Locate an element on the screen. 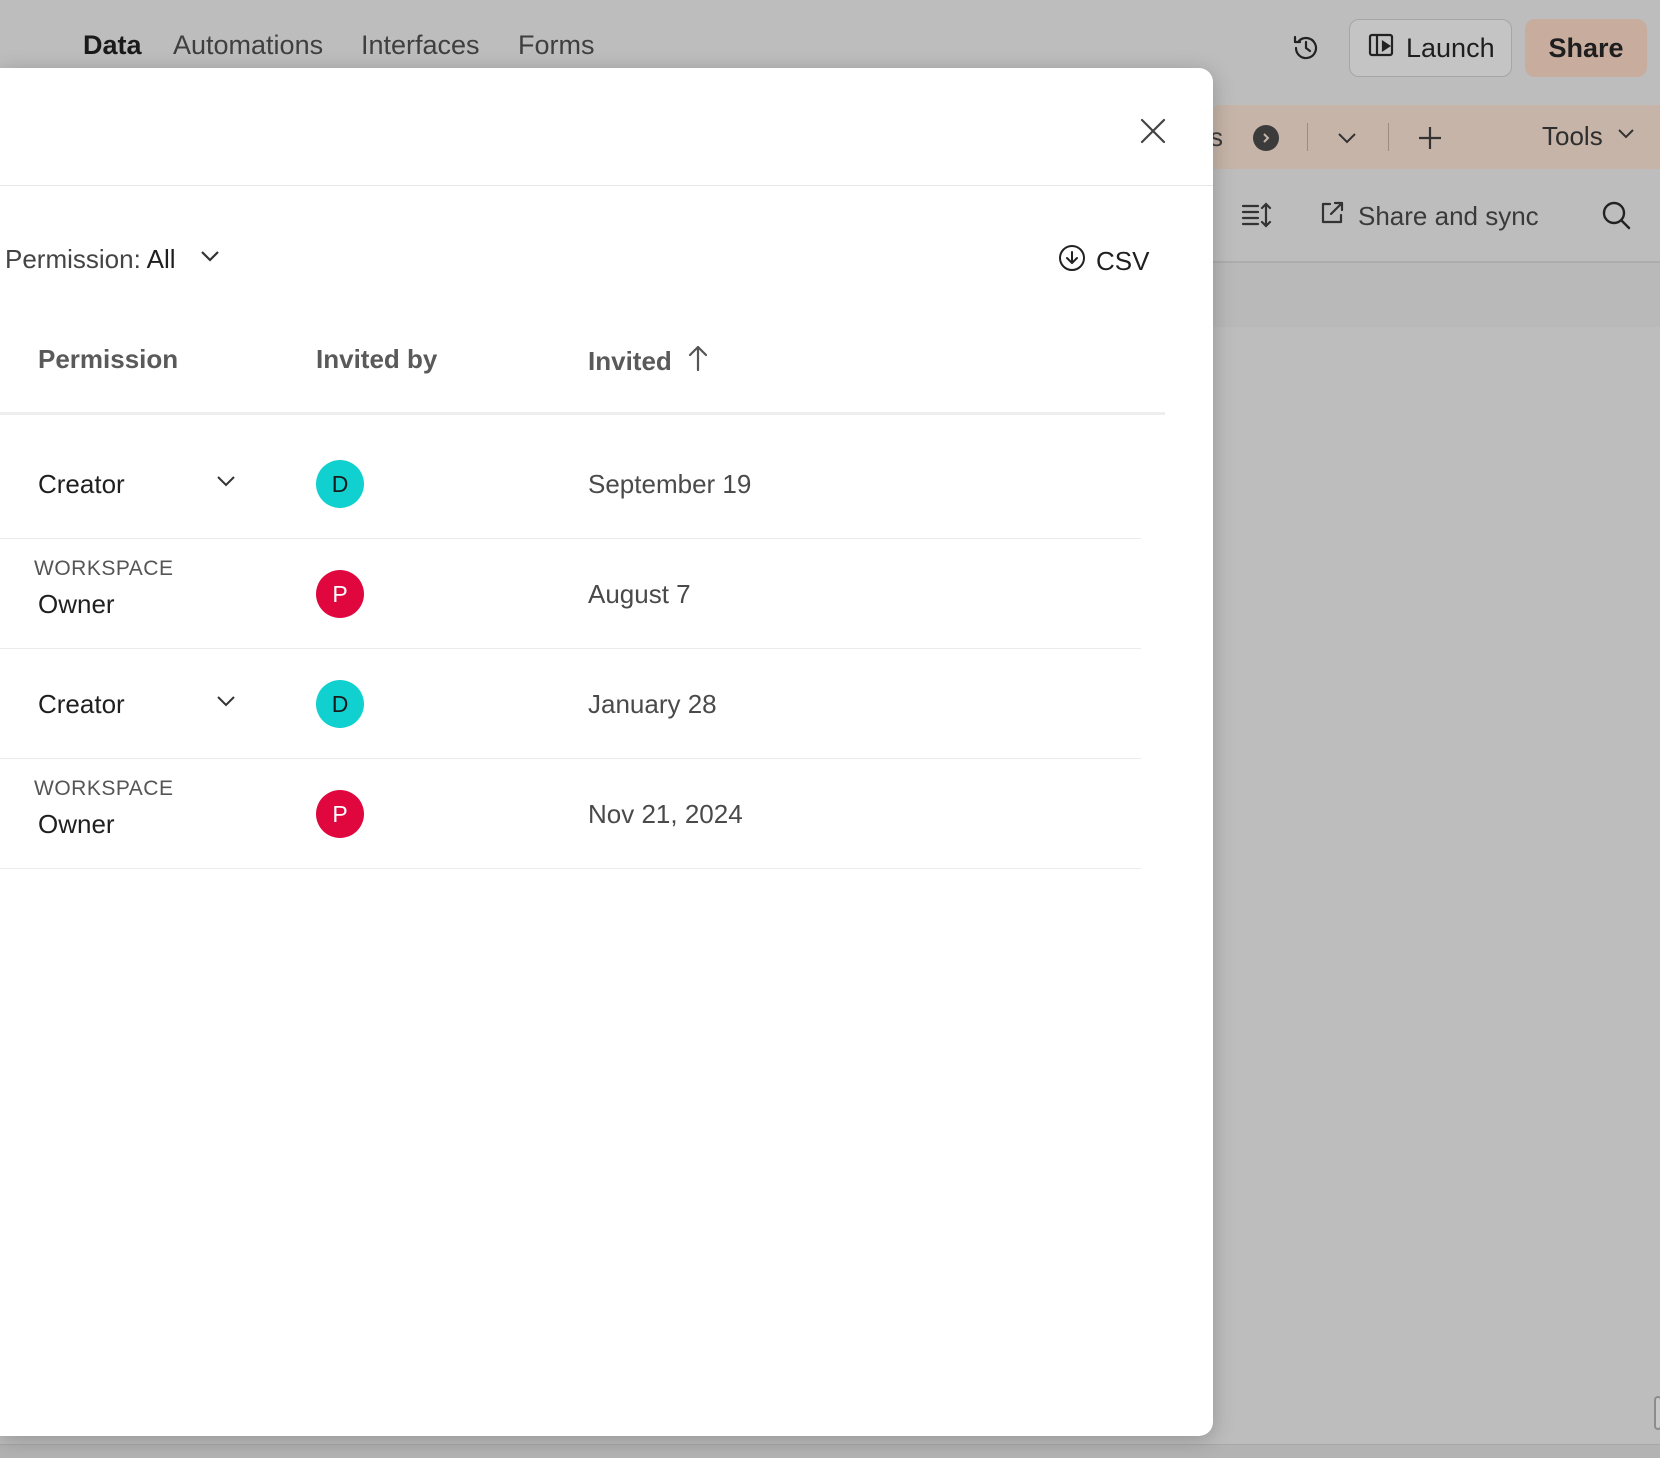  nav-tab-interfaces: Interfaces is located at coordinates (420, 45).